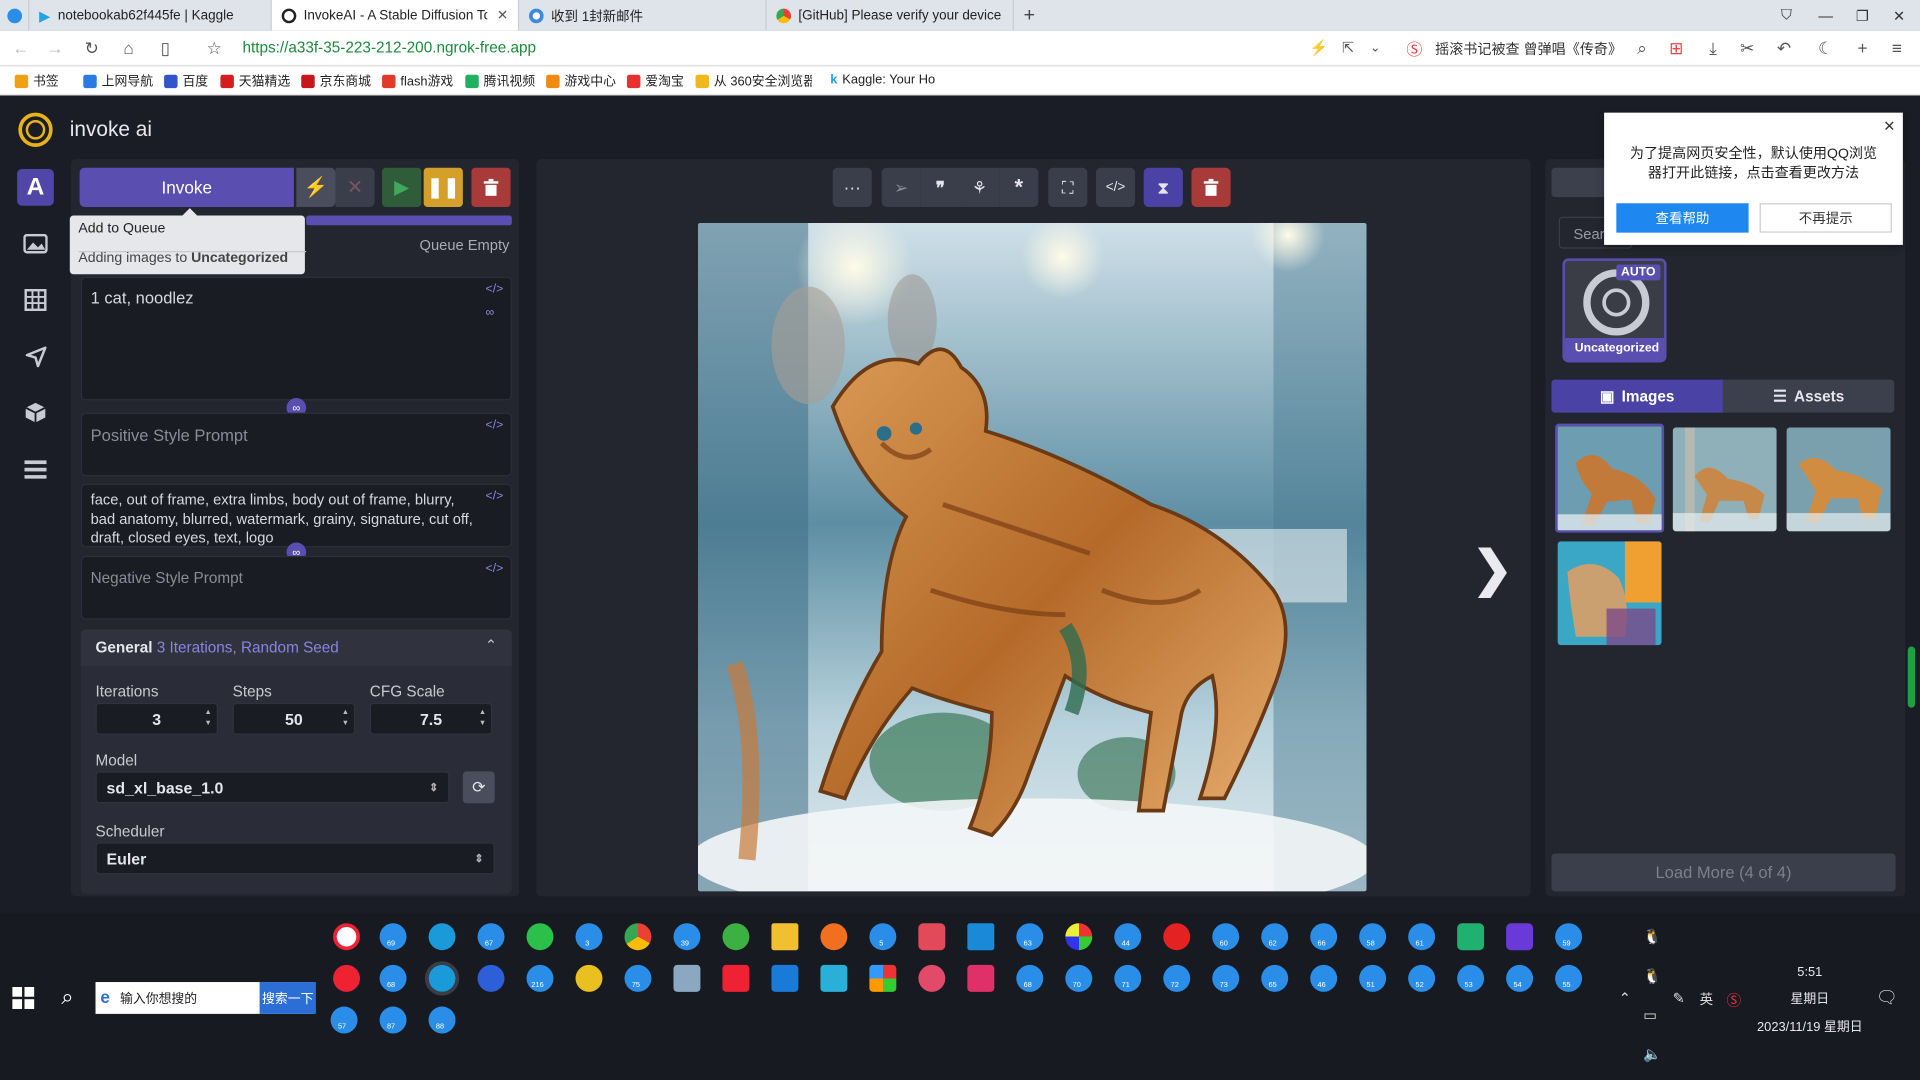 This screenshot has height=1080, width=1920. What do you see at coordinates (1911, 677) in the screenshot?
I see `scrollbar-thumb` at bounding box center [1911, 677].